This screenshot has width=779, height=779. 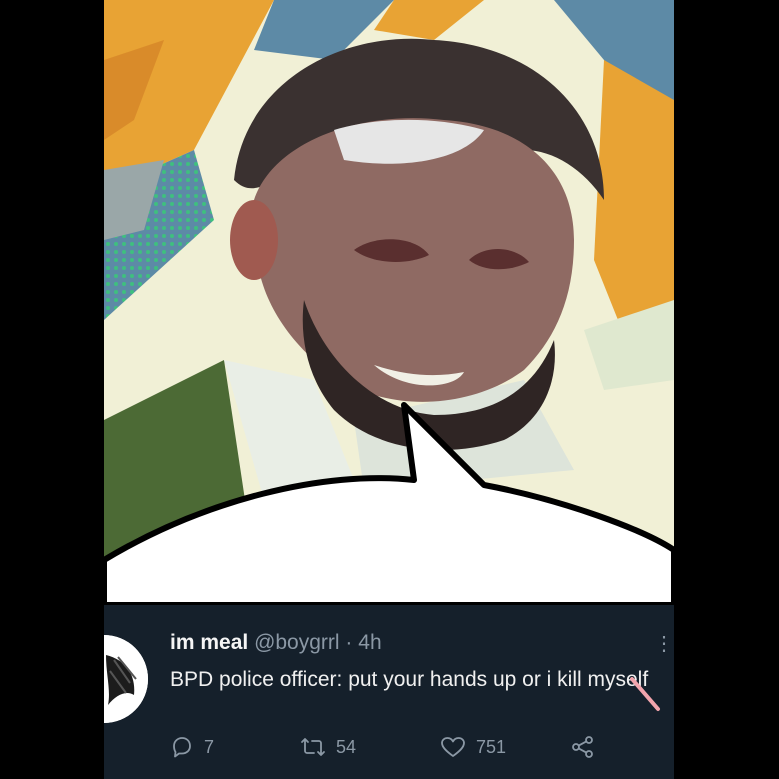 What do you see at coordinates (328, 747) in the screenshot?
I see `retweet-button: 54` at bounding box center [328, 747].